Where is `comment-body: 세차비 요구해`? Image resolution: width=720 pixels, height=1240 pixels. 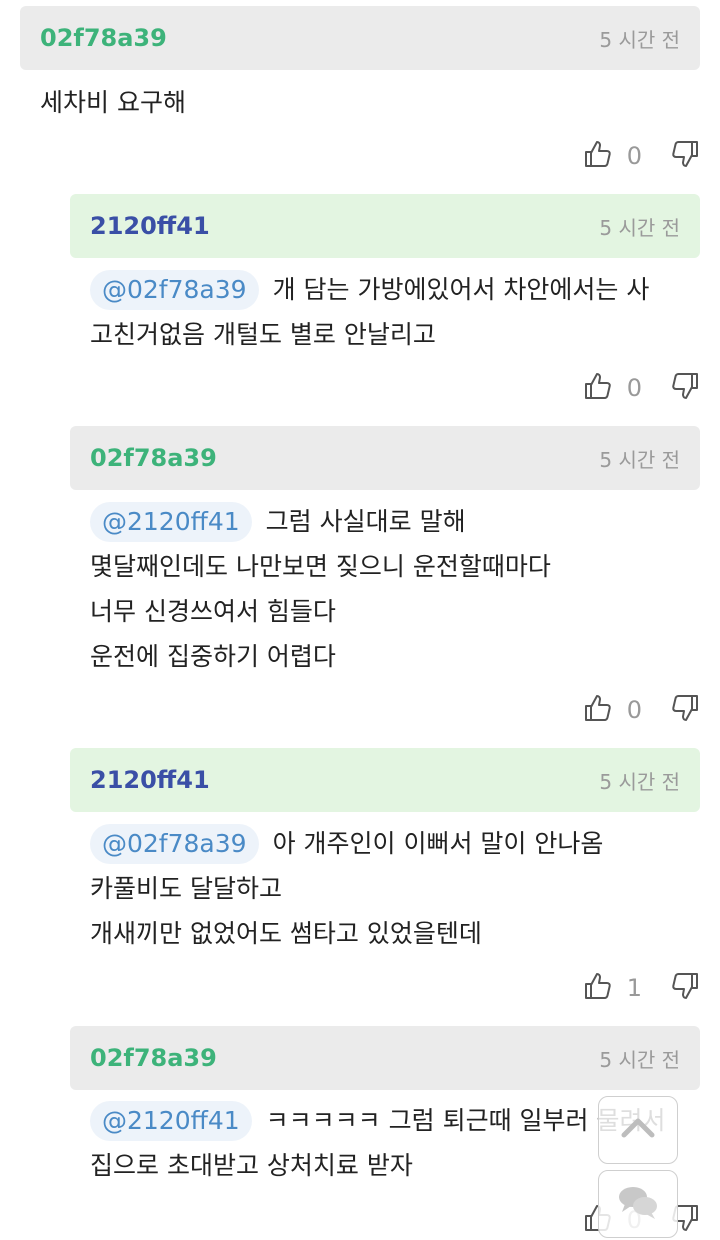 comment-body: 세차비 요구해 is located at coordinates (113, 102).